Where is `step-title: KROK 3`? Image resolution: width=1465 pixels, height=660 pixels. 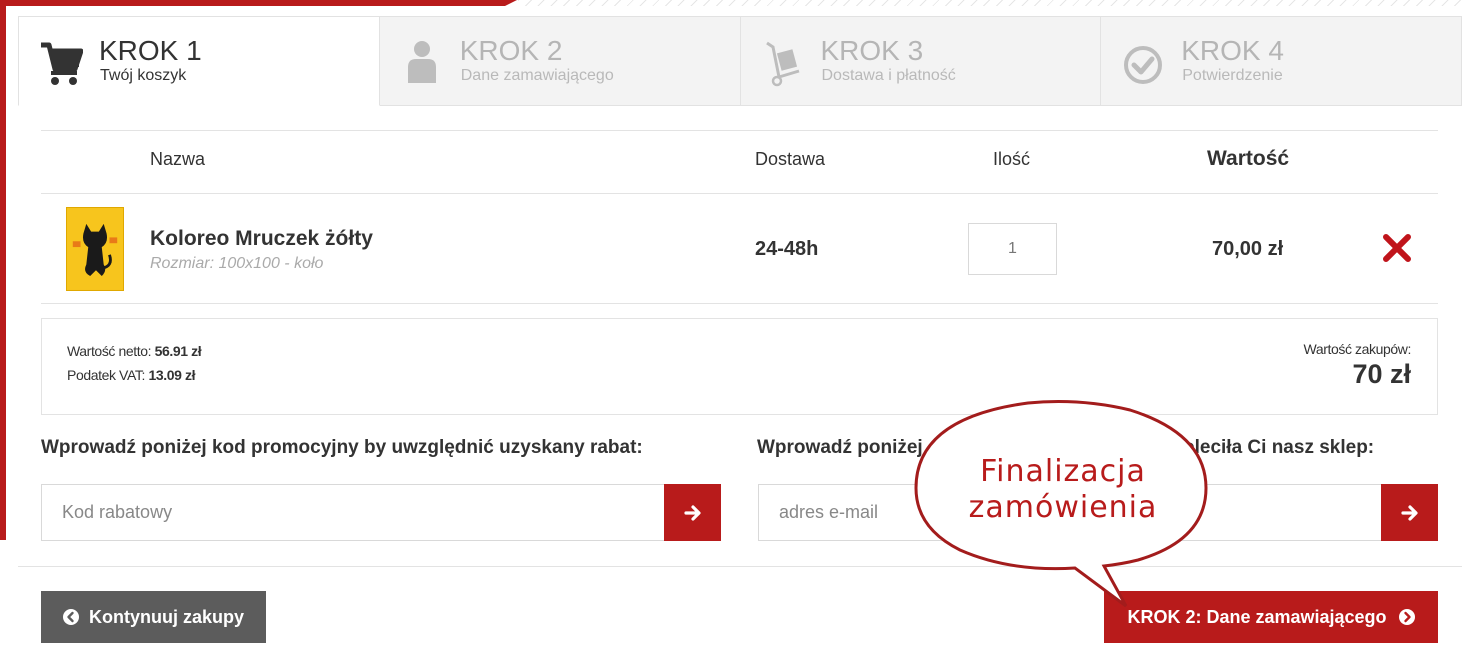
step-title: KROK 3 is located at coordinates (872, 50).